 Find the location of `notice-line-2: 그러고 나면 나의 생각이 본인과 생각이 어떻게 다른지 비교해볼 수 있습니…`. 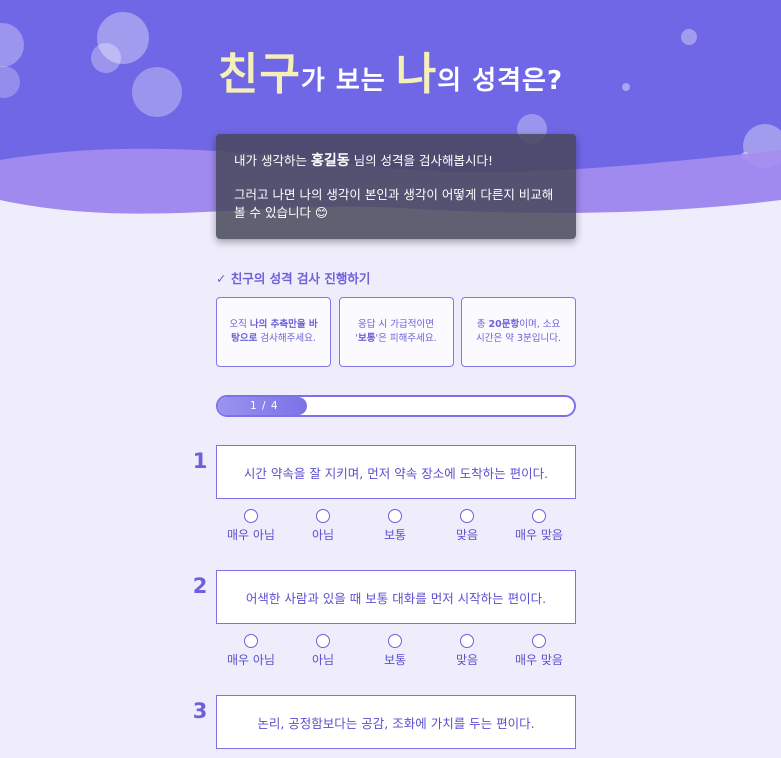

notice-line-2: 그러고 나면 나의 생각이 본인과 생각이 어떻게 다른지 비교해볼 수 있습니… is located at coordinates (394, 203).